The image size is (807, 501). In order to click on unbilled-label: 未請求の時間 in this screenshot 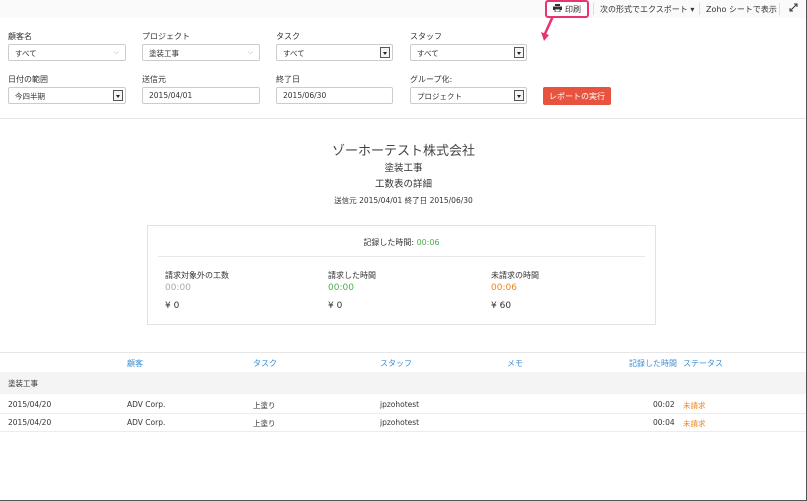, I will do `click(515, 275)`.